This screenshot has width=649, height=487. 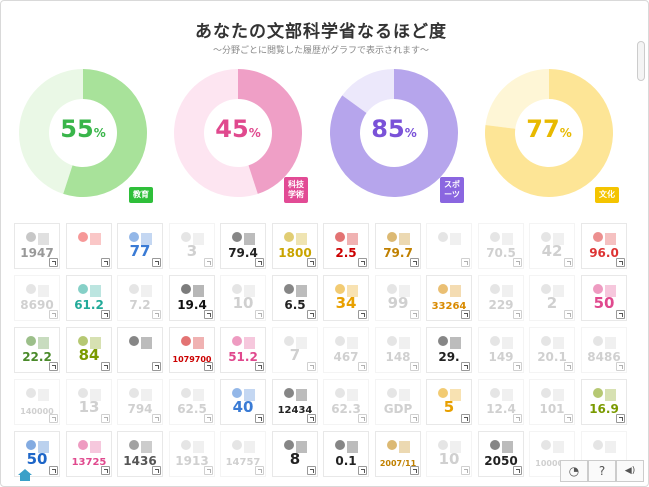 What do you see at coordinates (346, 402) in the screenshot?
I see `topic-tile: 62.3` at bounding box center [346, 402].